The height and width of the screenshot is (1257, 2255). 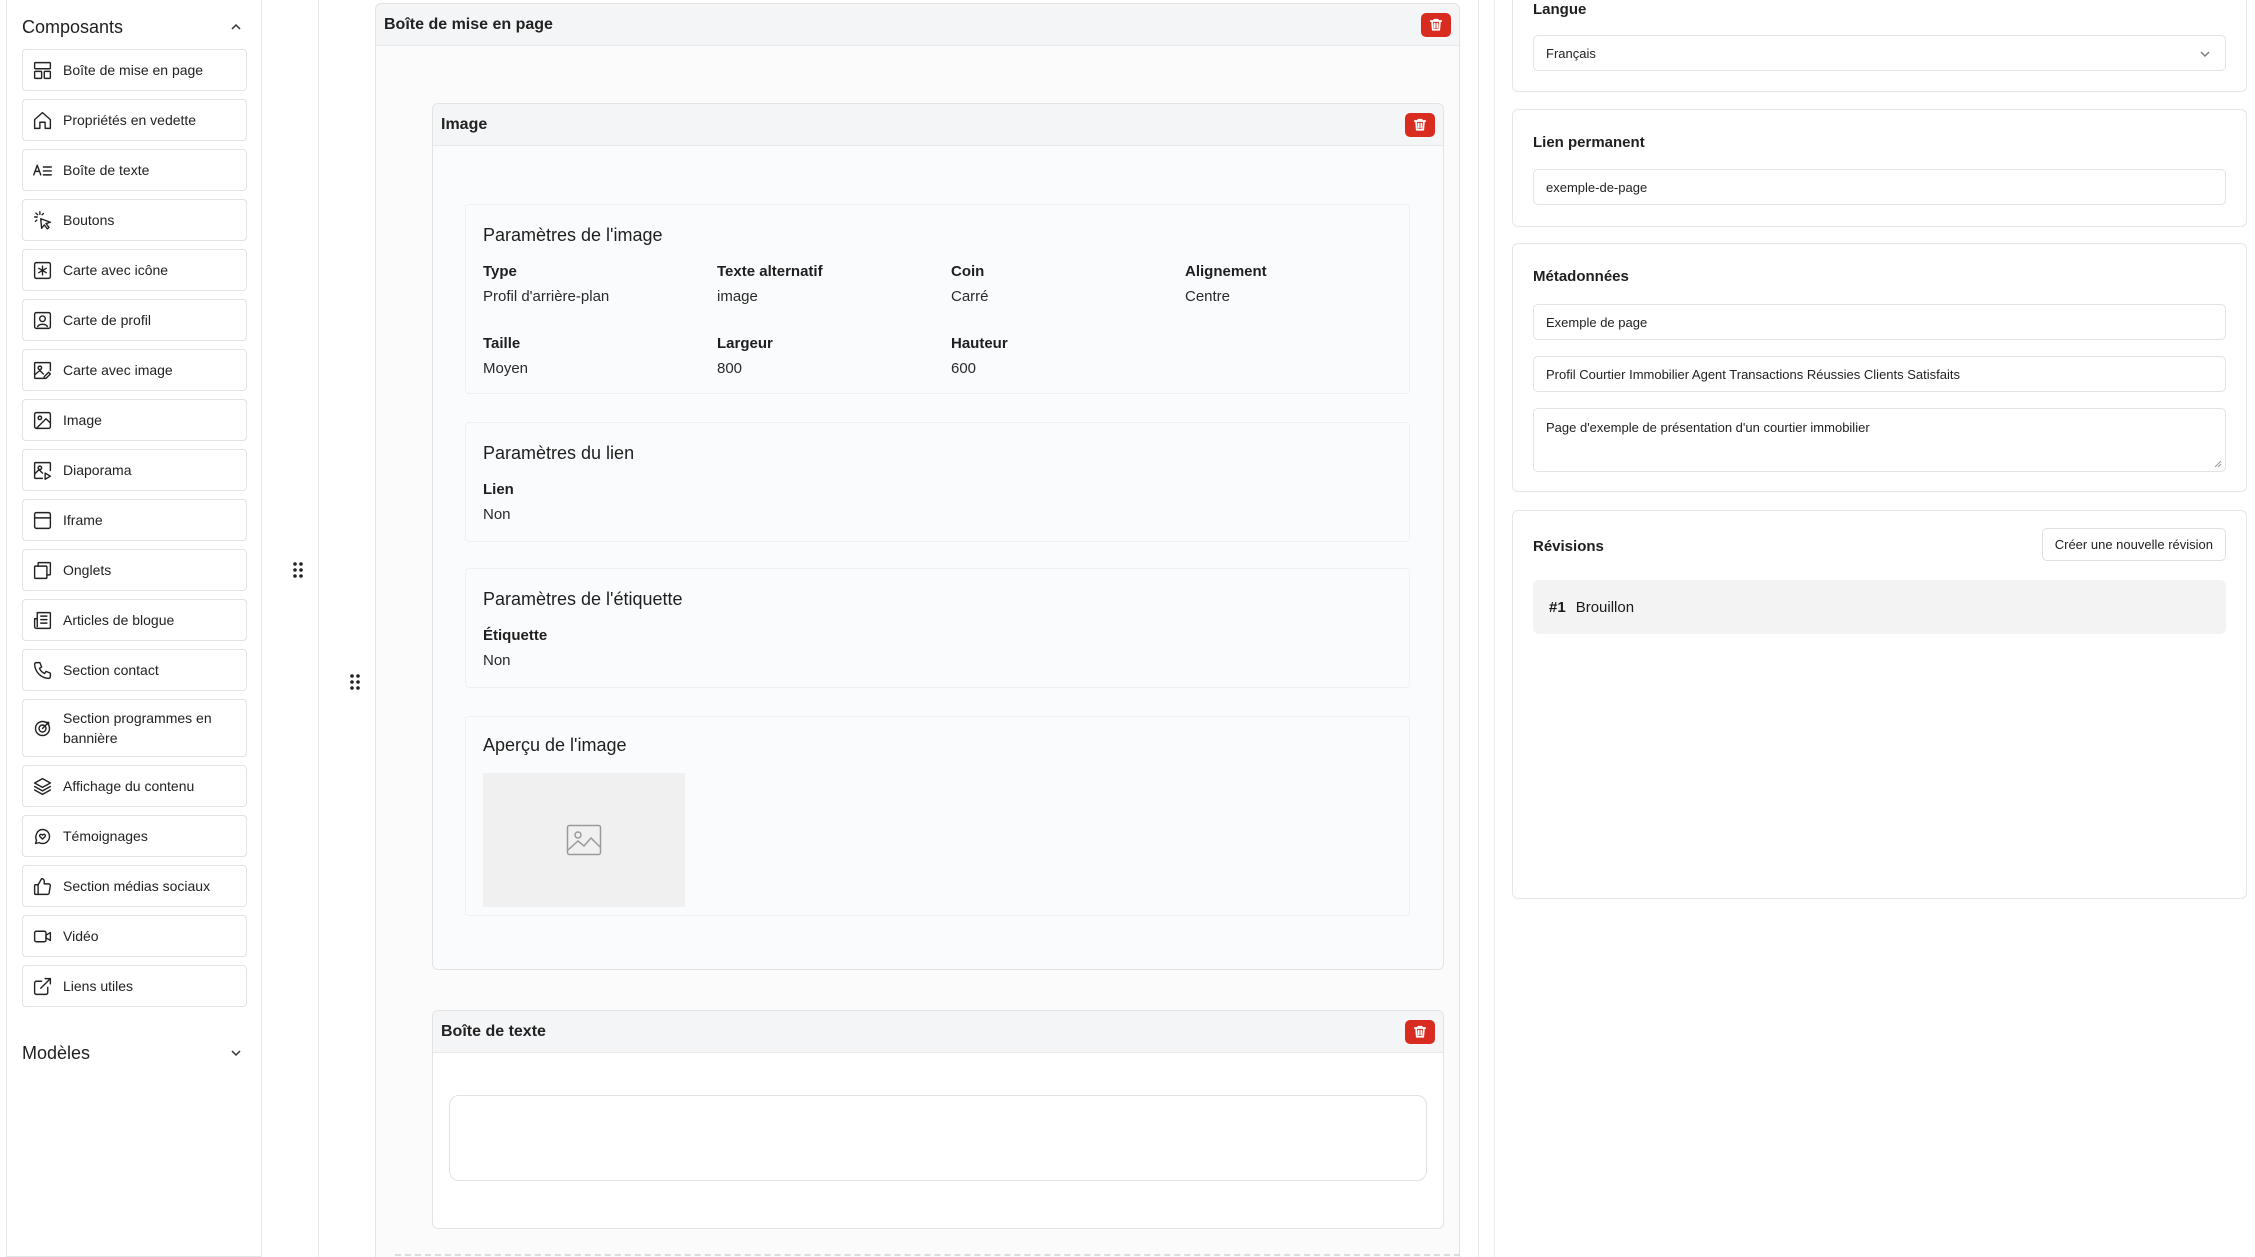 What do you see at coordinates (938, 125) in the screenshot?
I see `image-block-header: Image` at bounding box center [938, 125].